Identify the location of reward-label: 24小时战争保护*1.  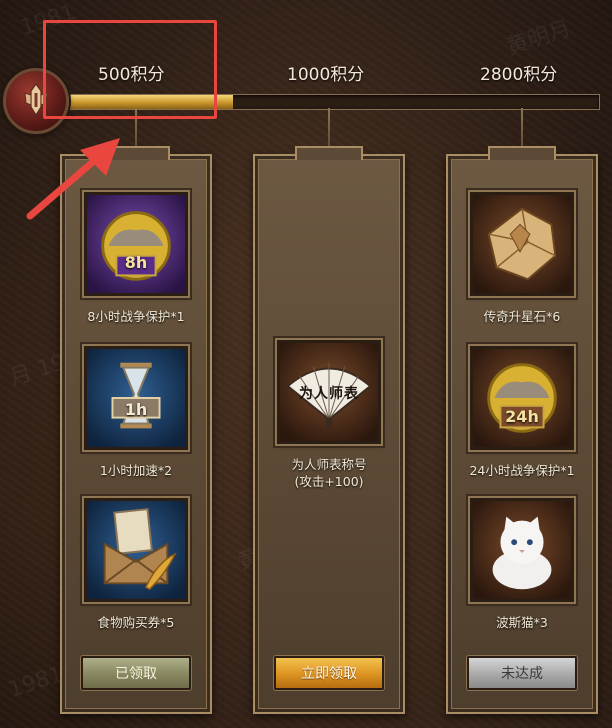
(522, 470).